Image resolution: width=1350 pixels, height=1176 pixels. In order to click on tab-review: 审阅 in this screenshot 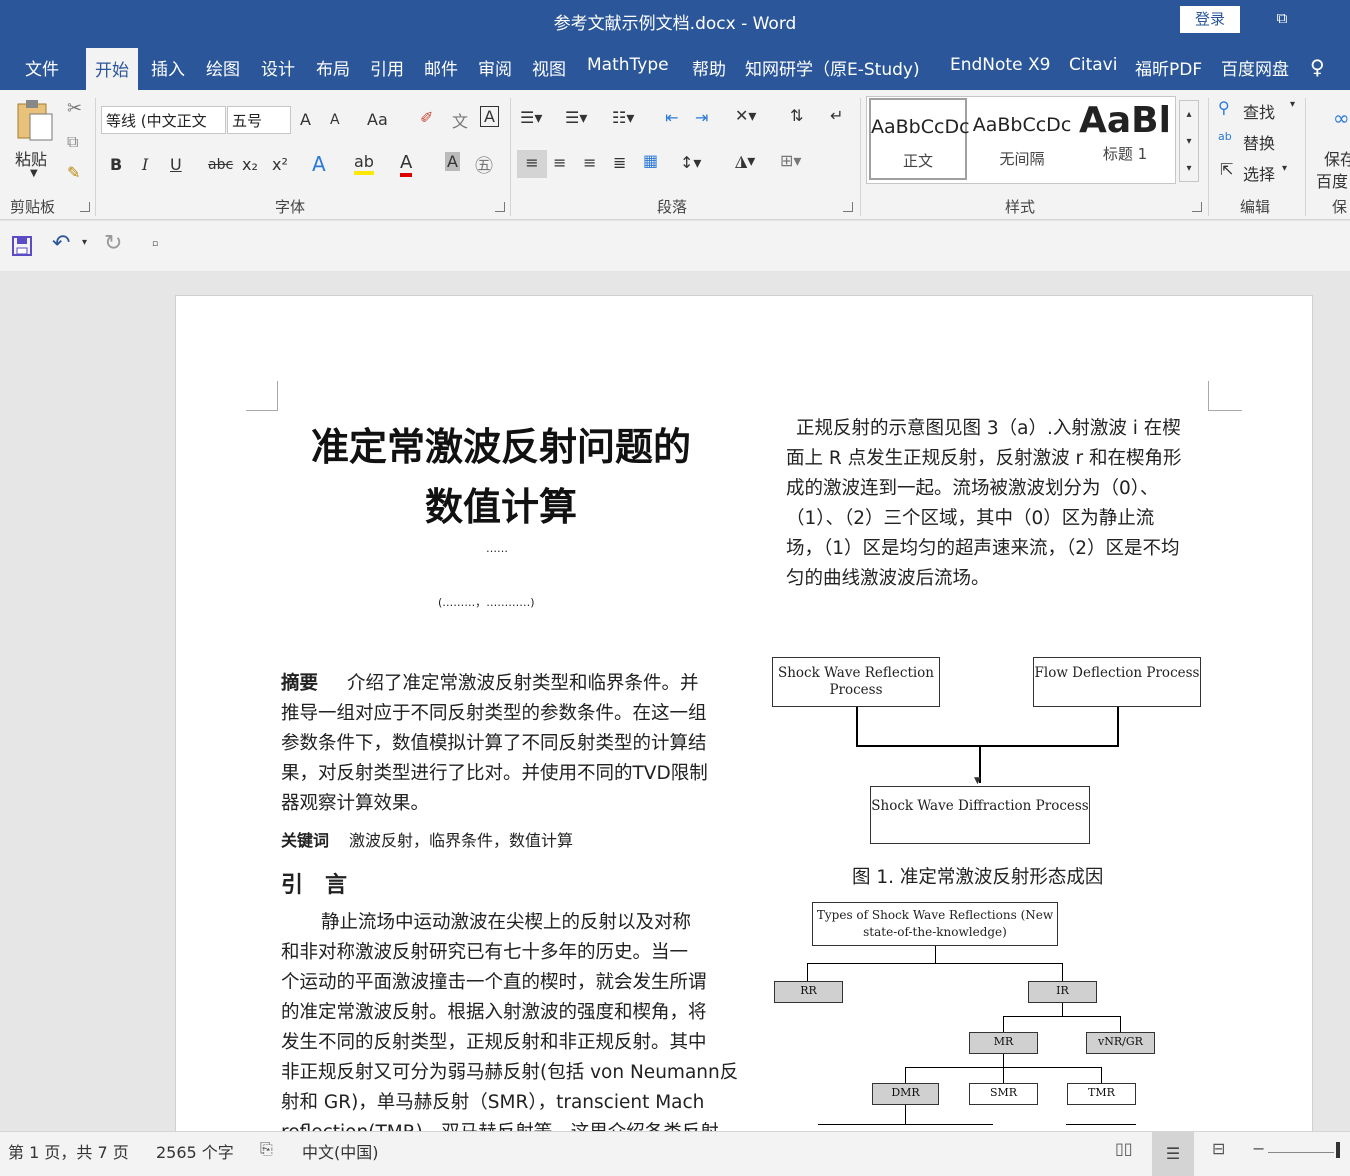, I will do `click(495, 67)`.